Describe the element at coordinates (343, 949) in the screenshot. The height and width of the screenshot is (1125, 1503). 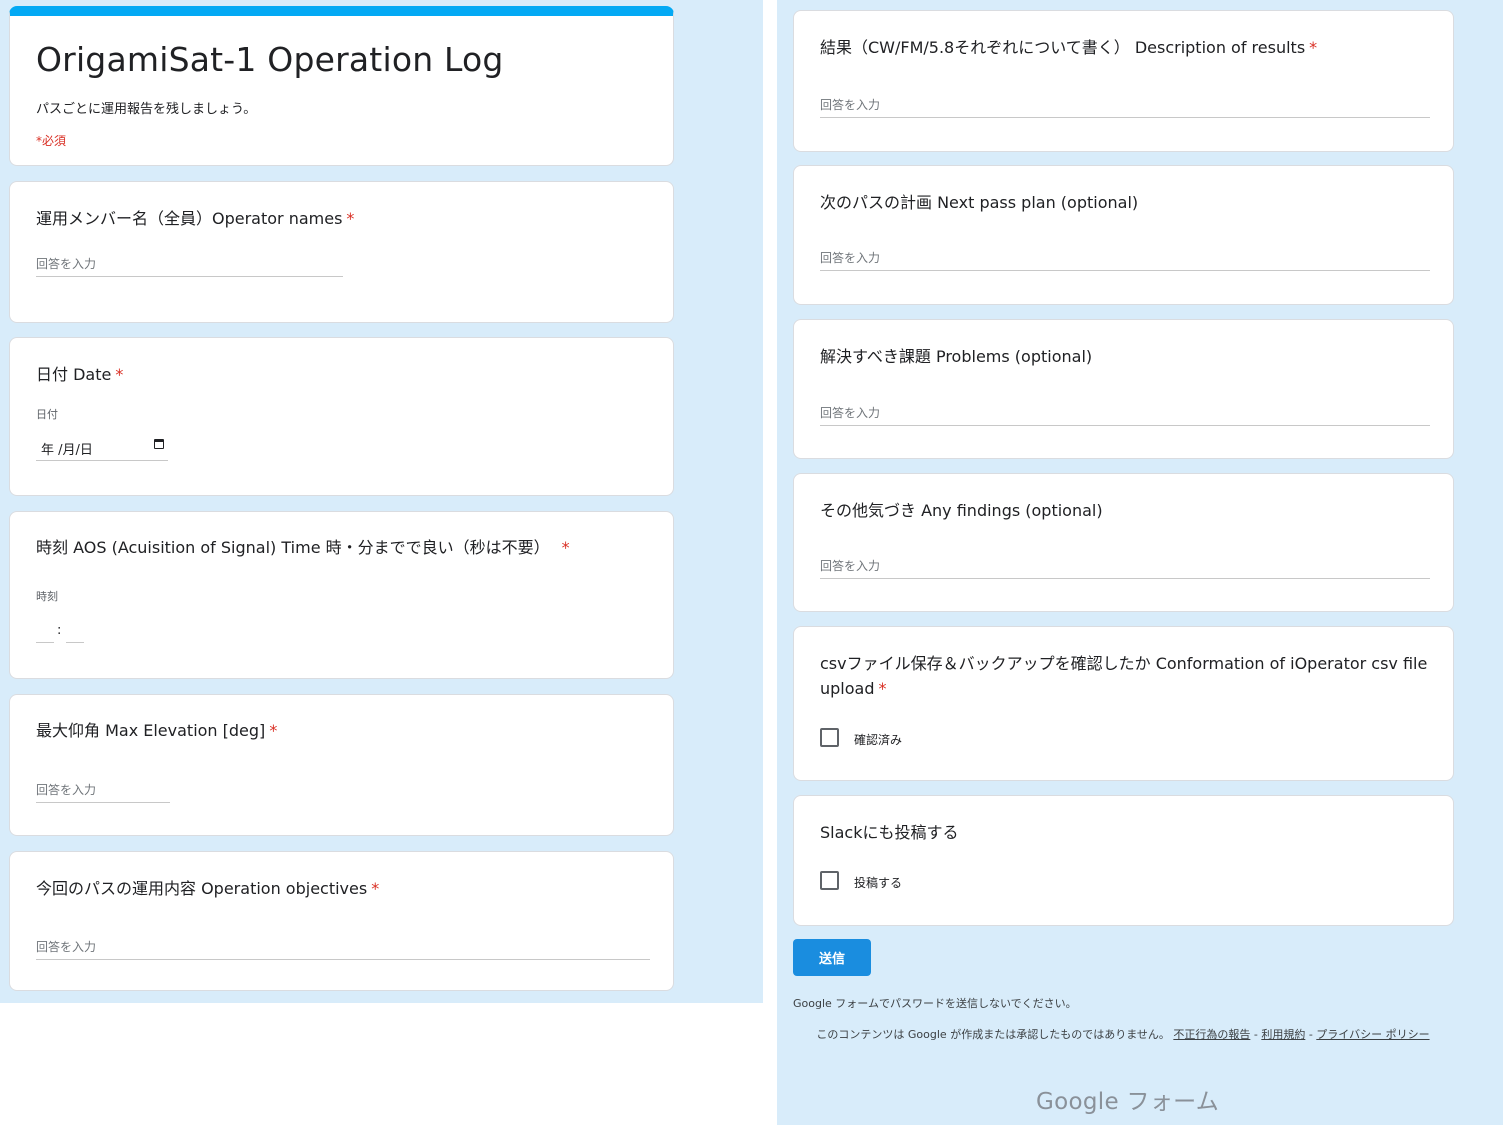
I see `objectives-input: 回答を入力` at that location.